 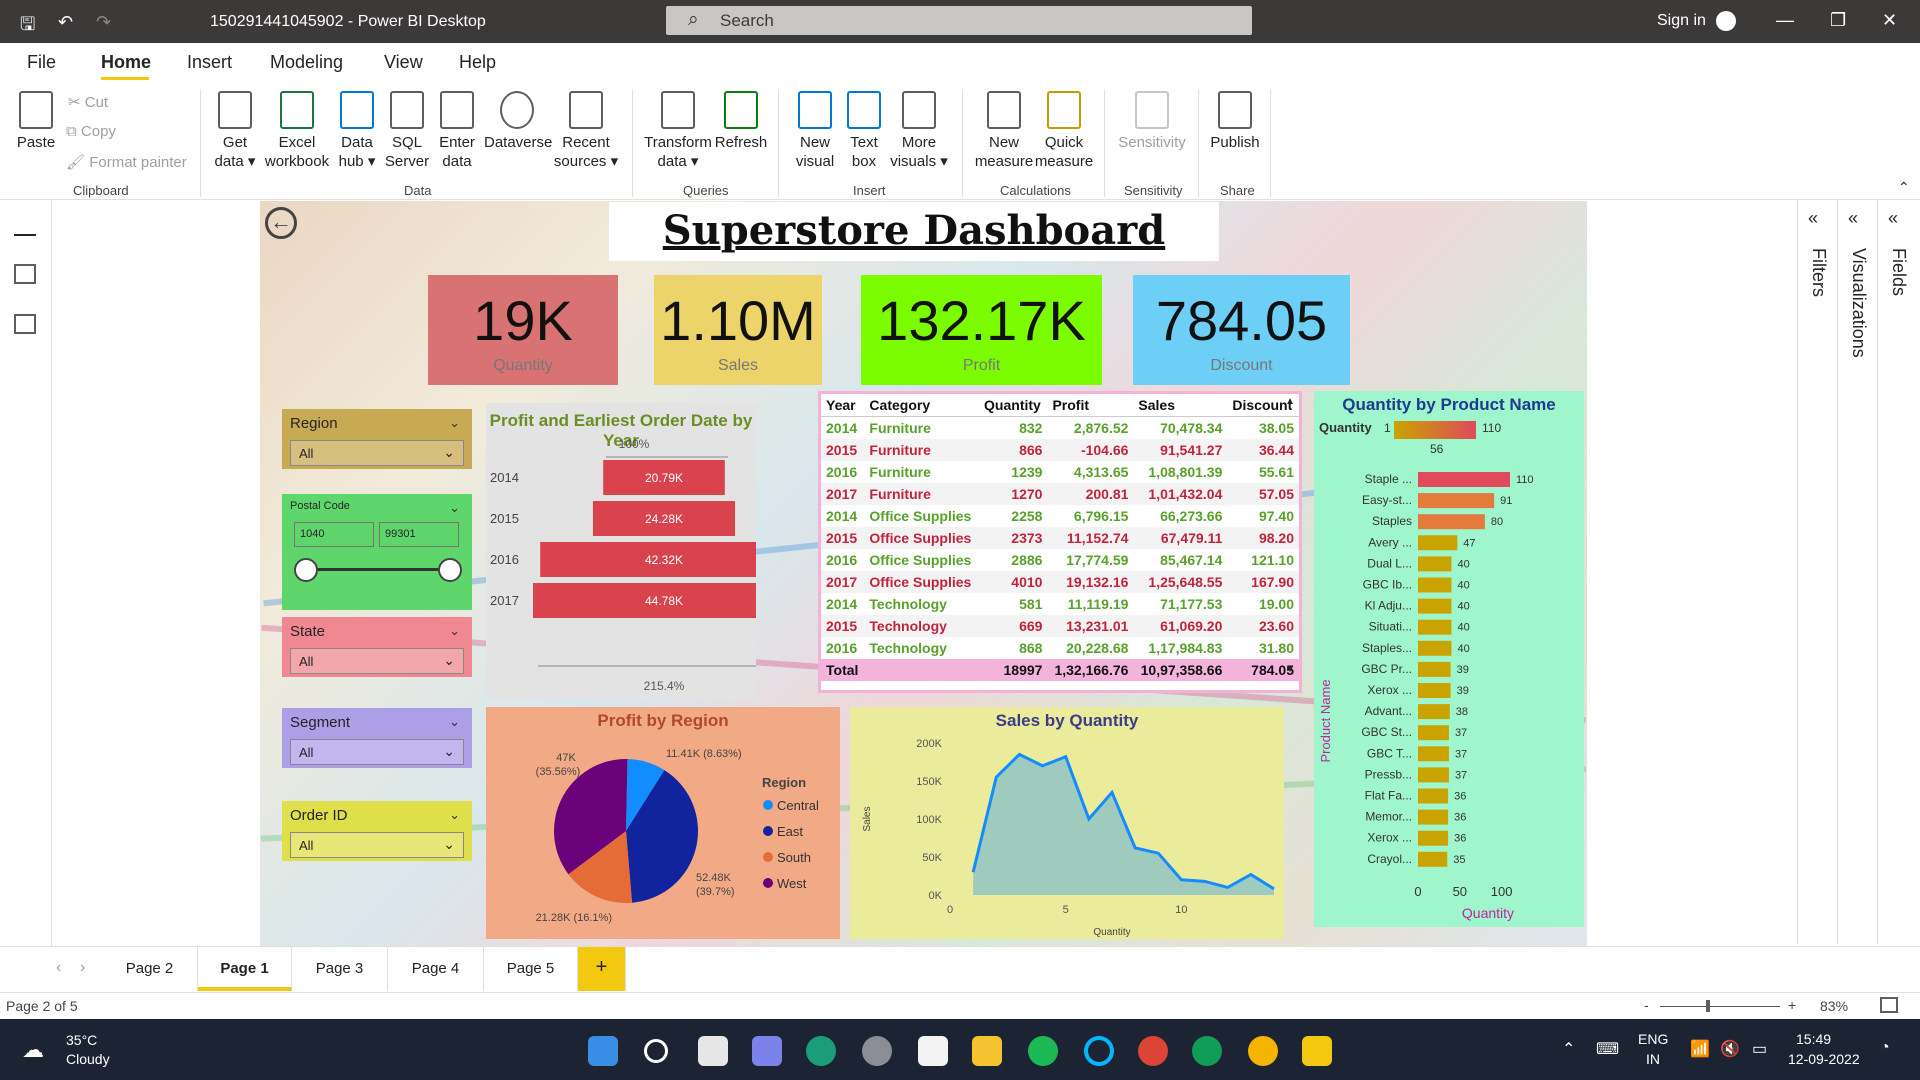 I want to click on column-header: Sales, so click(x=1180, y=405).